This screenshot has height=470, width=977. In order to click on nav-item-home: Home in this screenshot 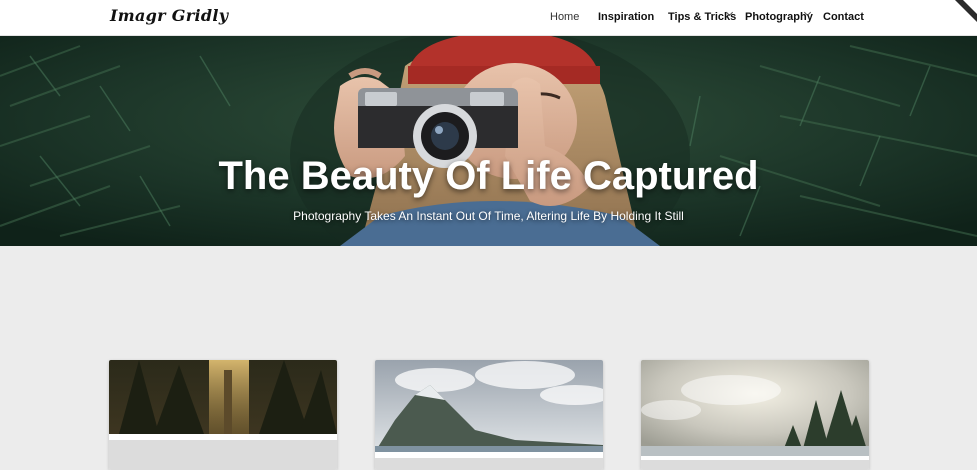, I will do `click(564, 17)`.